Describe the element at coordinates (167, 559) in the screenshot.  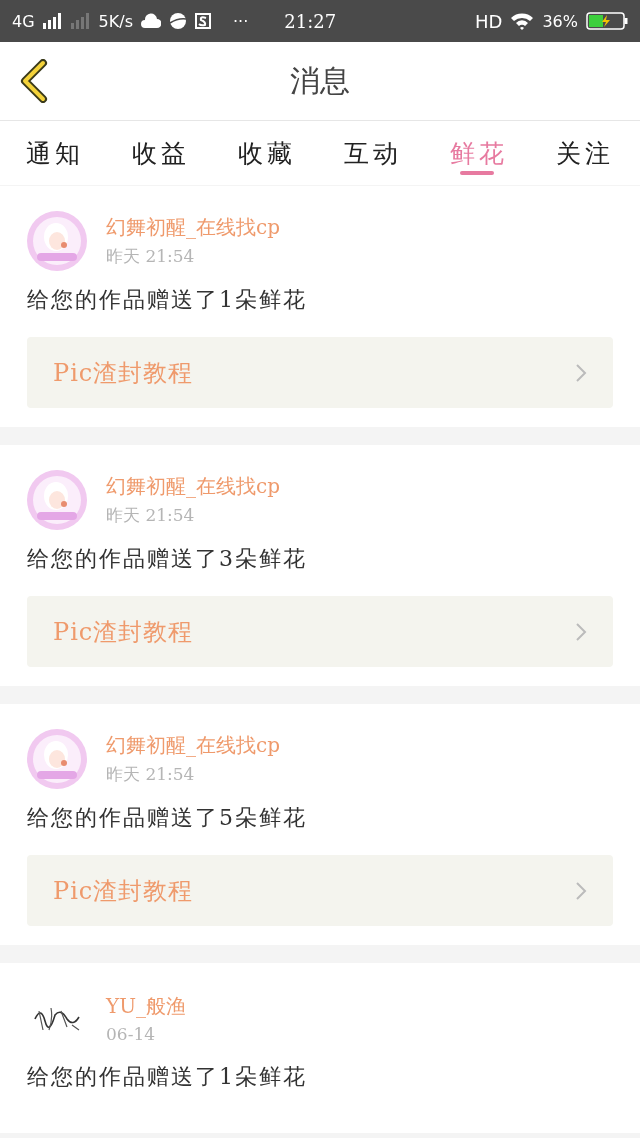
I see `message-text: 给您的作品赠送了3朵鲜花` at that location.